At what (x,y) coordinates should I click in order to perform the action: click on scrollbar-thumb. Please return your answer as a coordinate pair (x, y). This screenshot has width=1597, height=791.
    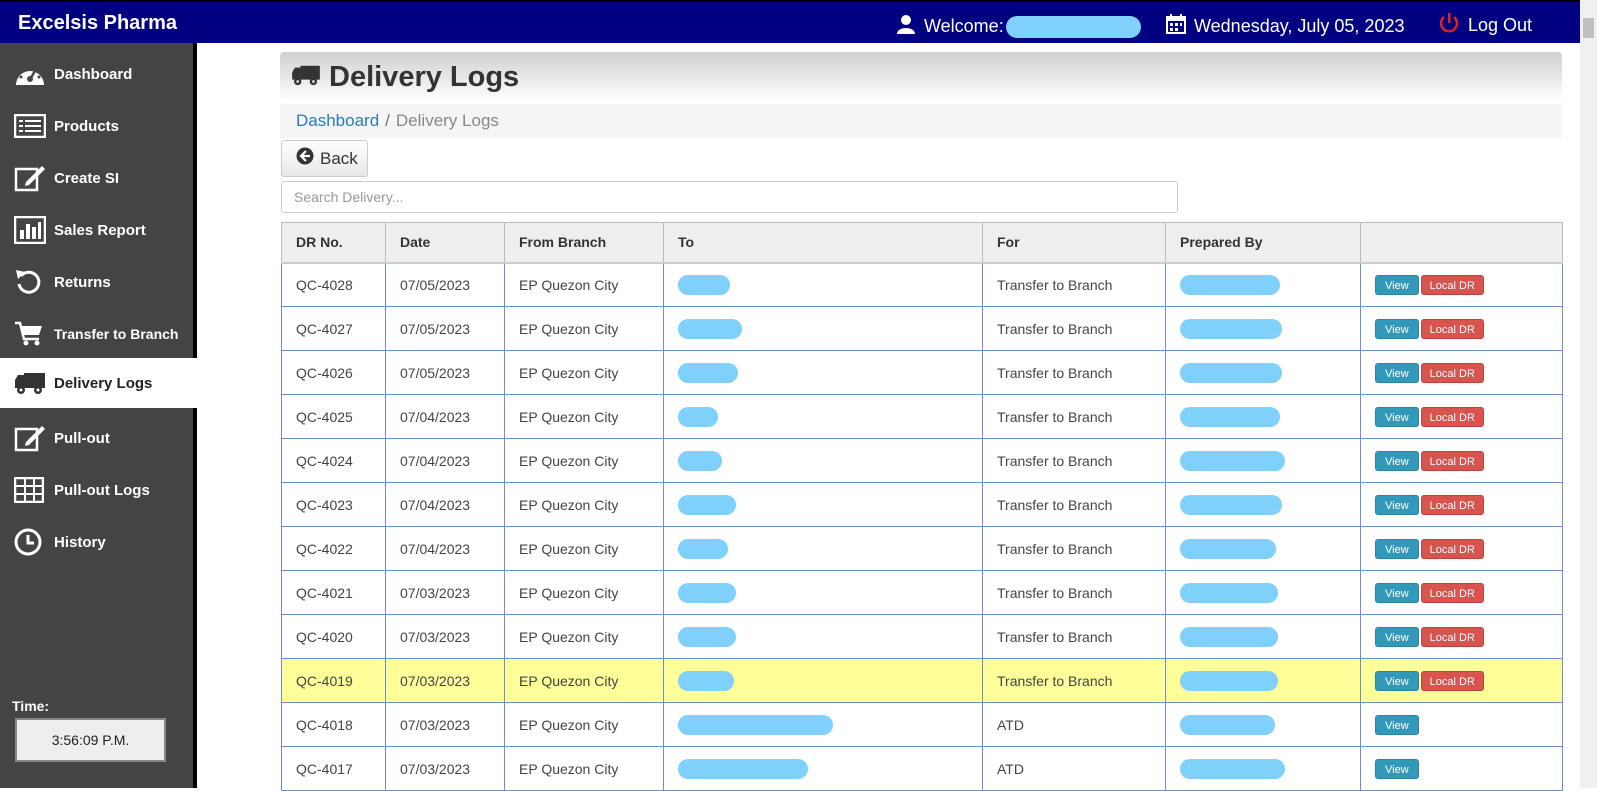
    Looking at the image, I should click on (1588, 28).